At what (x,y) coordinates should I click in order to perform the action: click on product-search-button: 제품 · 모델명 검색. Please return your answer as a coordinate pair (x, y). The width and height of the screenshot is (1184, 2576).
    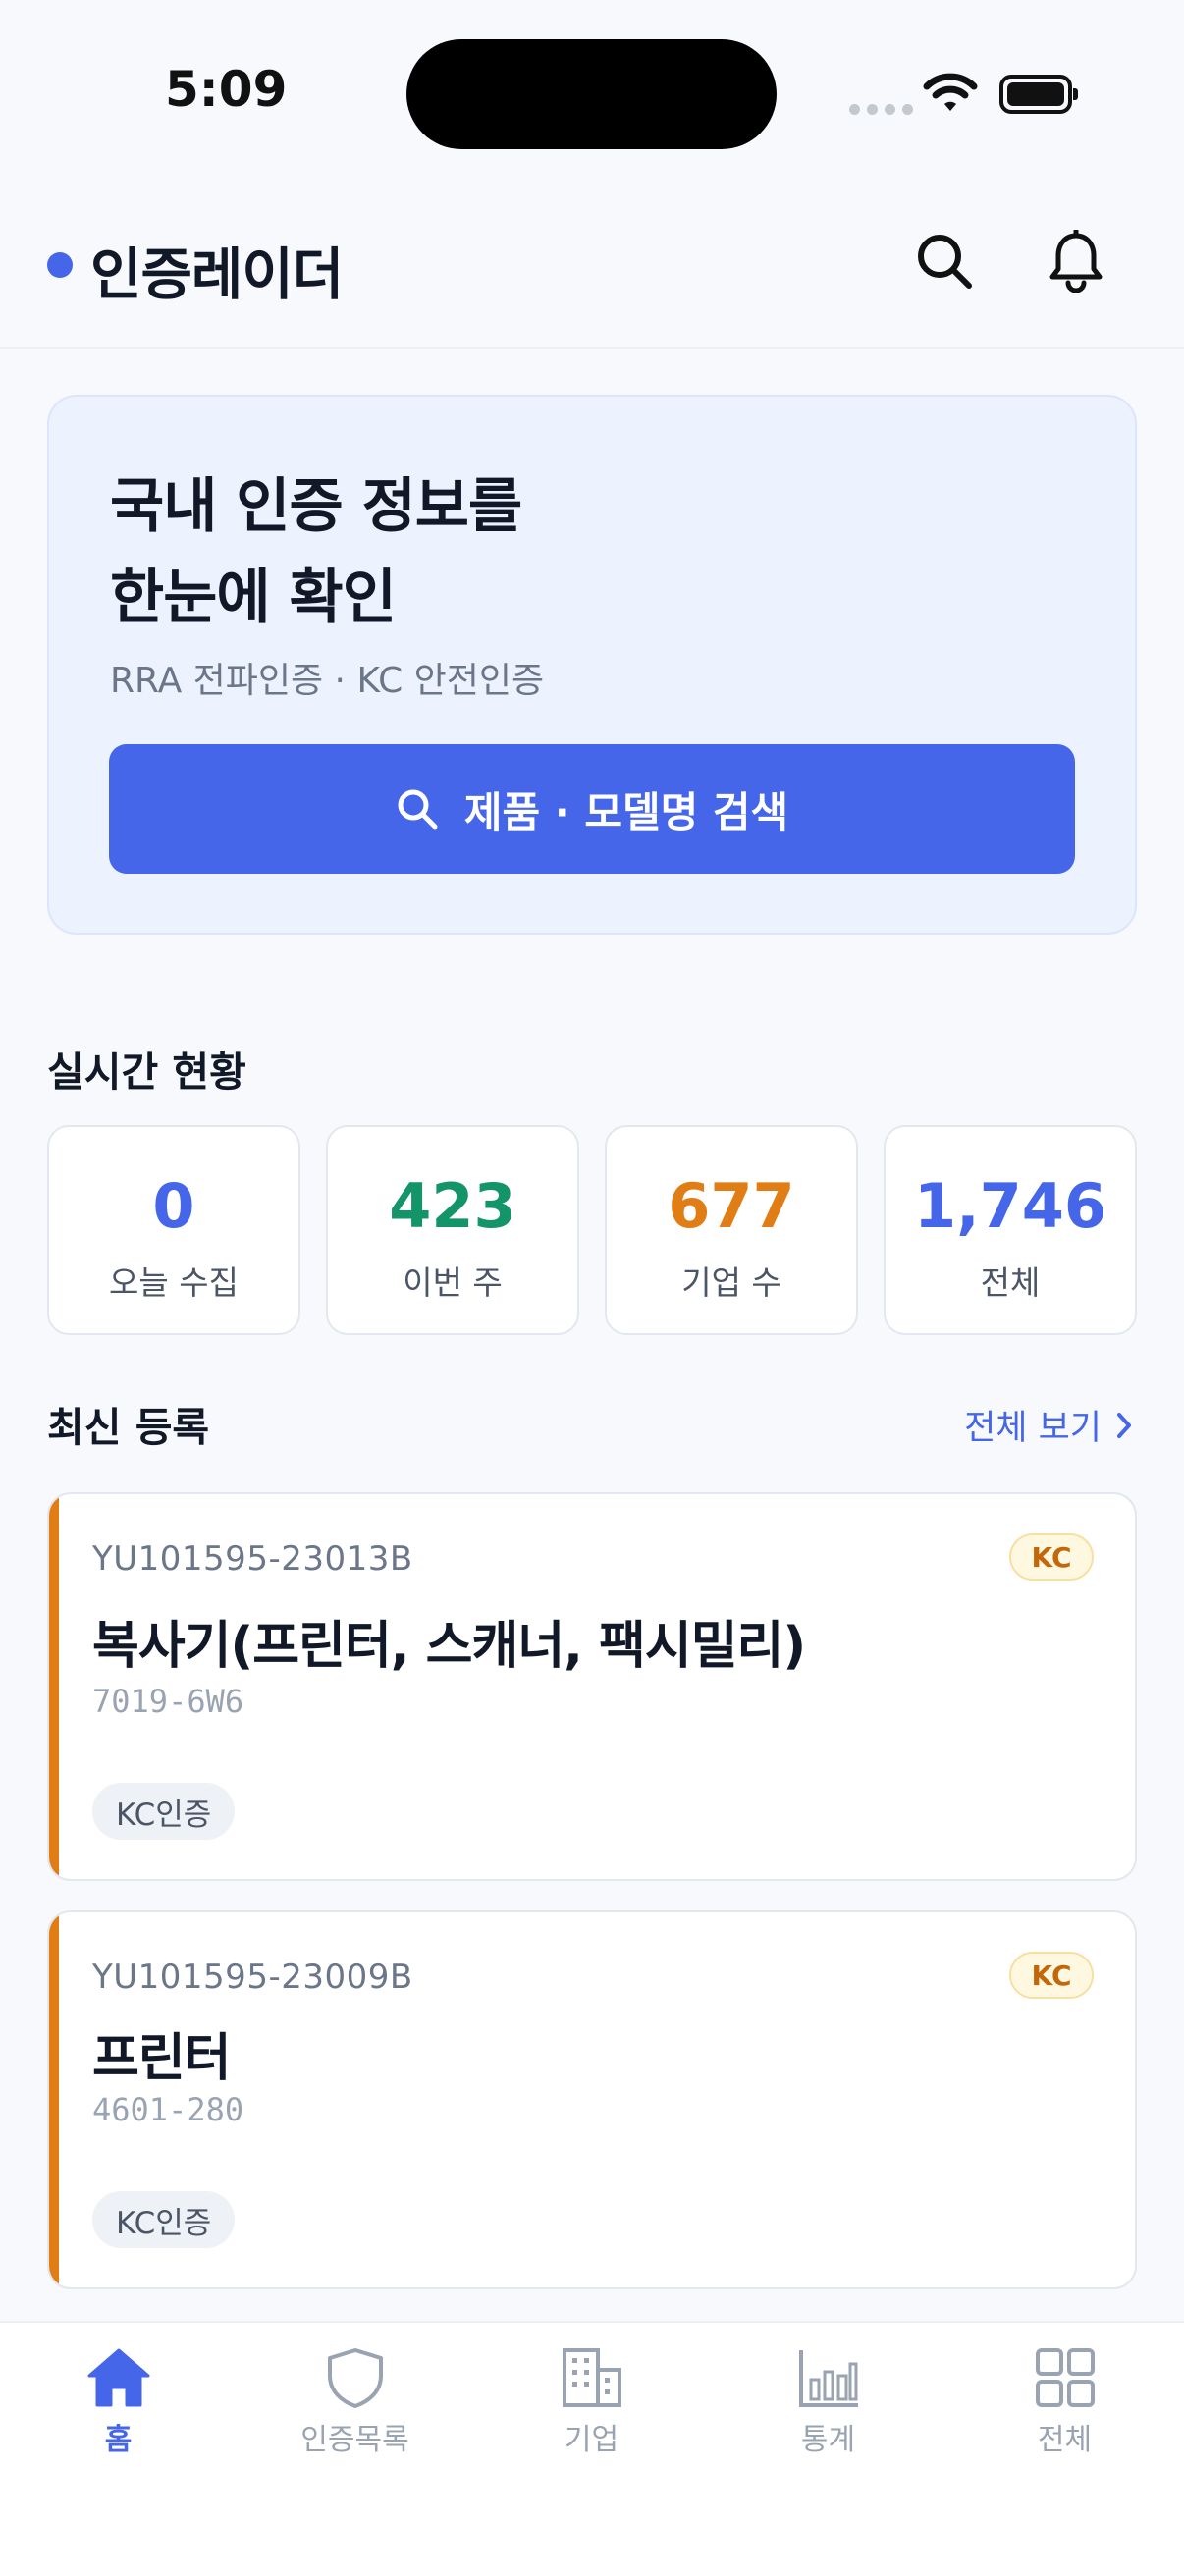
    Looking at the image, I should click on (592, 809).